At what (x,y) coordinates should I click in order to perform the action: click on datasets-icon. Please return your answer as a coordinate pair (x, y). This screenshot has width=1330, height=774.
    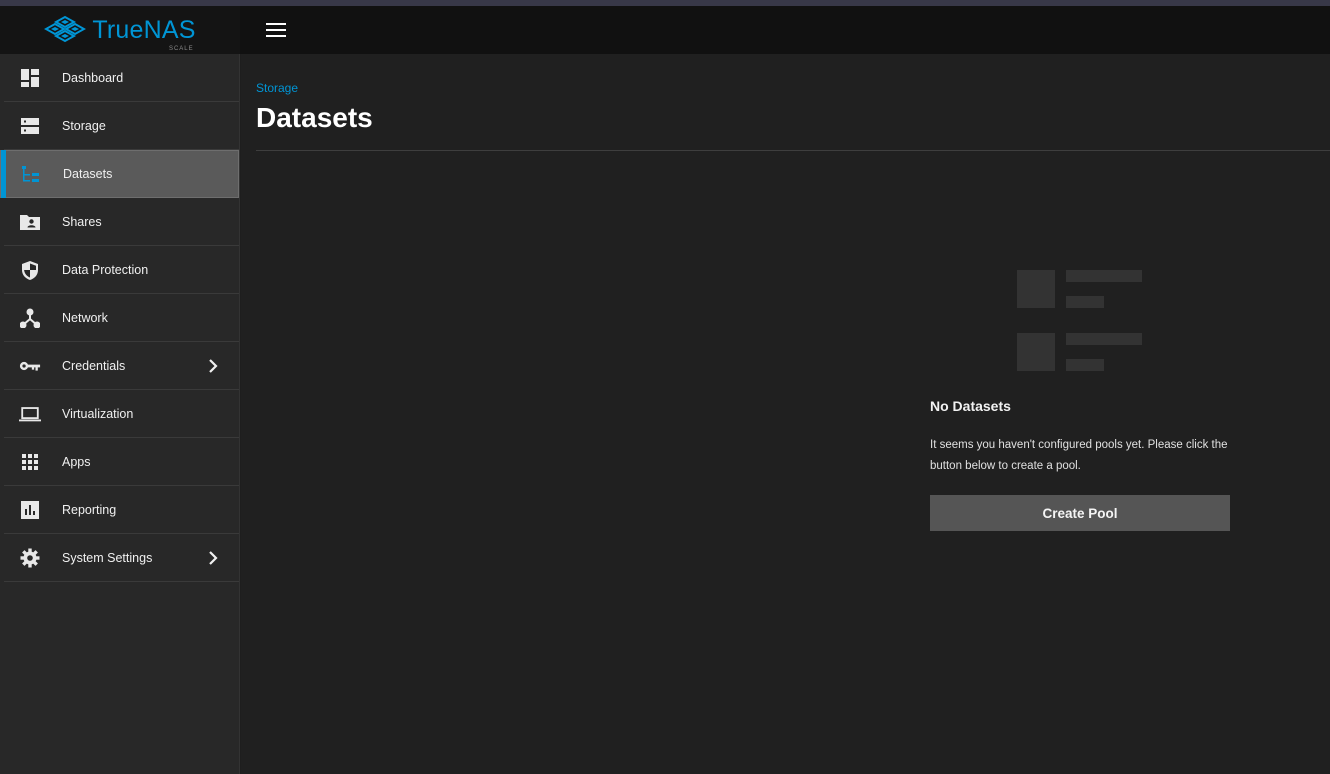
    Looking at the image, I should click on (31, 175).